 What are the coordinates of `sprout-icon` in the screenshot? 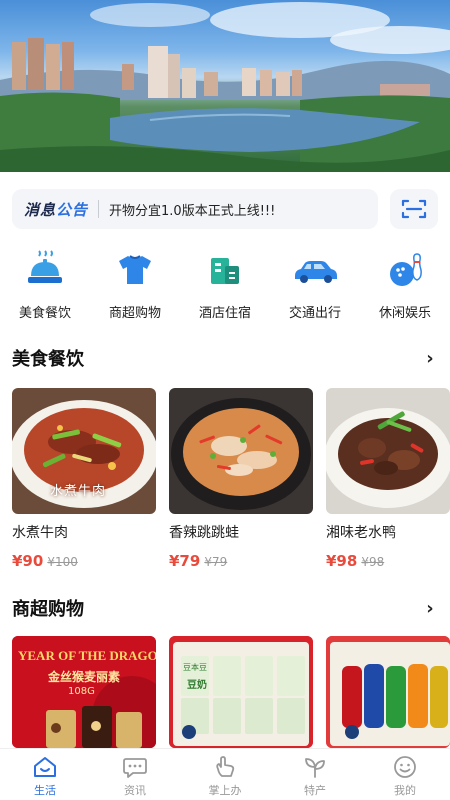 It's located at (315, 768).